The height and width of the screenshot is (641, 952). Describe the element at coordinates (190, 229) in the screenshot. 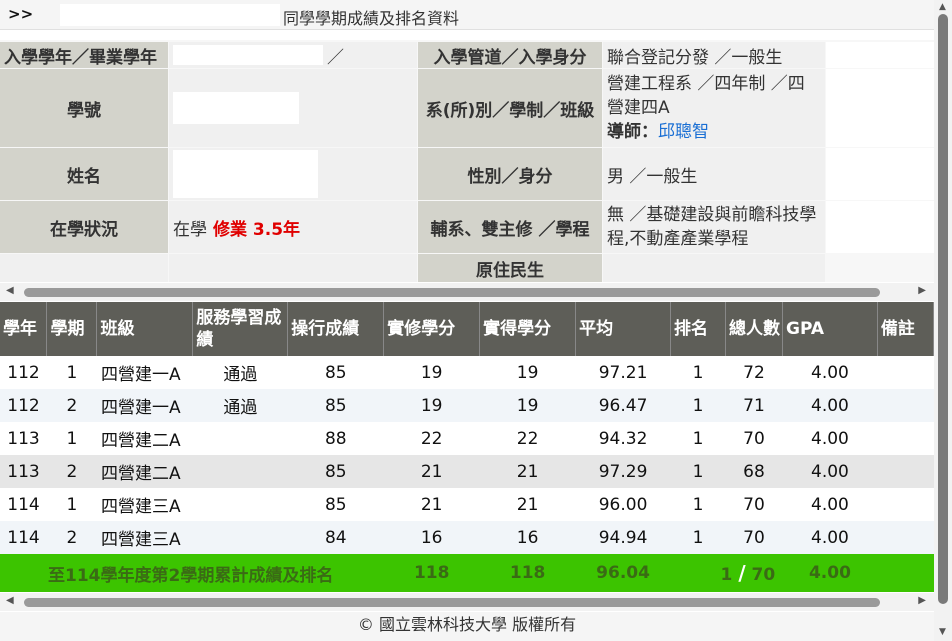

I see `status-value: 在學` at that location.